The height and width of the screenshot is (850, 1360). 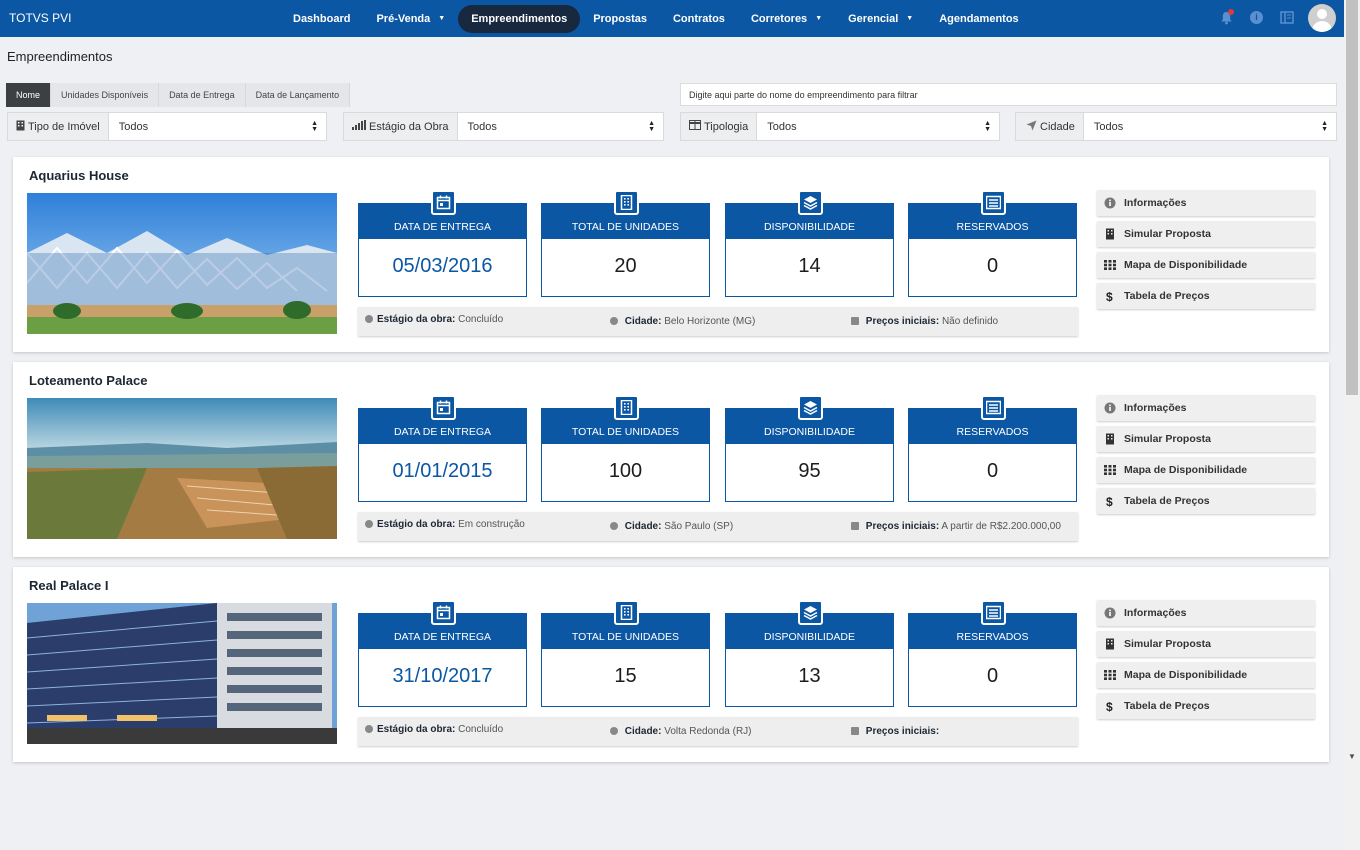 I want to click on building-icon, so click(x=20, y=127).